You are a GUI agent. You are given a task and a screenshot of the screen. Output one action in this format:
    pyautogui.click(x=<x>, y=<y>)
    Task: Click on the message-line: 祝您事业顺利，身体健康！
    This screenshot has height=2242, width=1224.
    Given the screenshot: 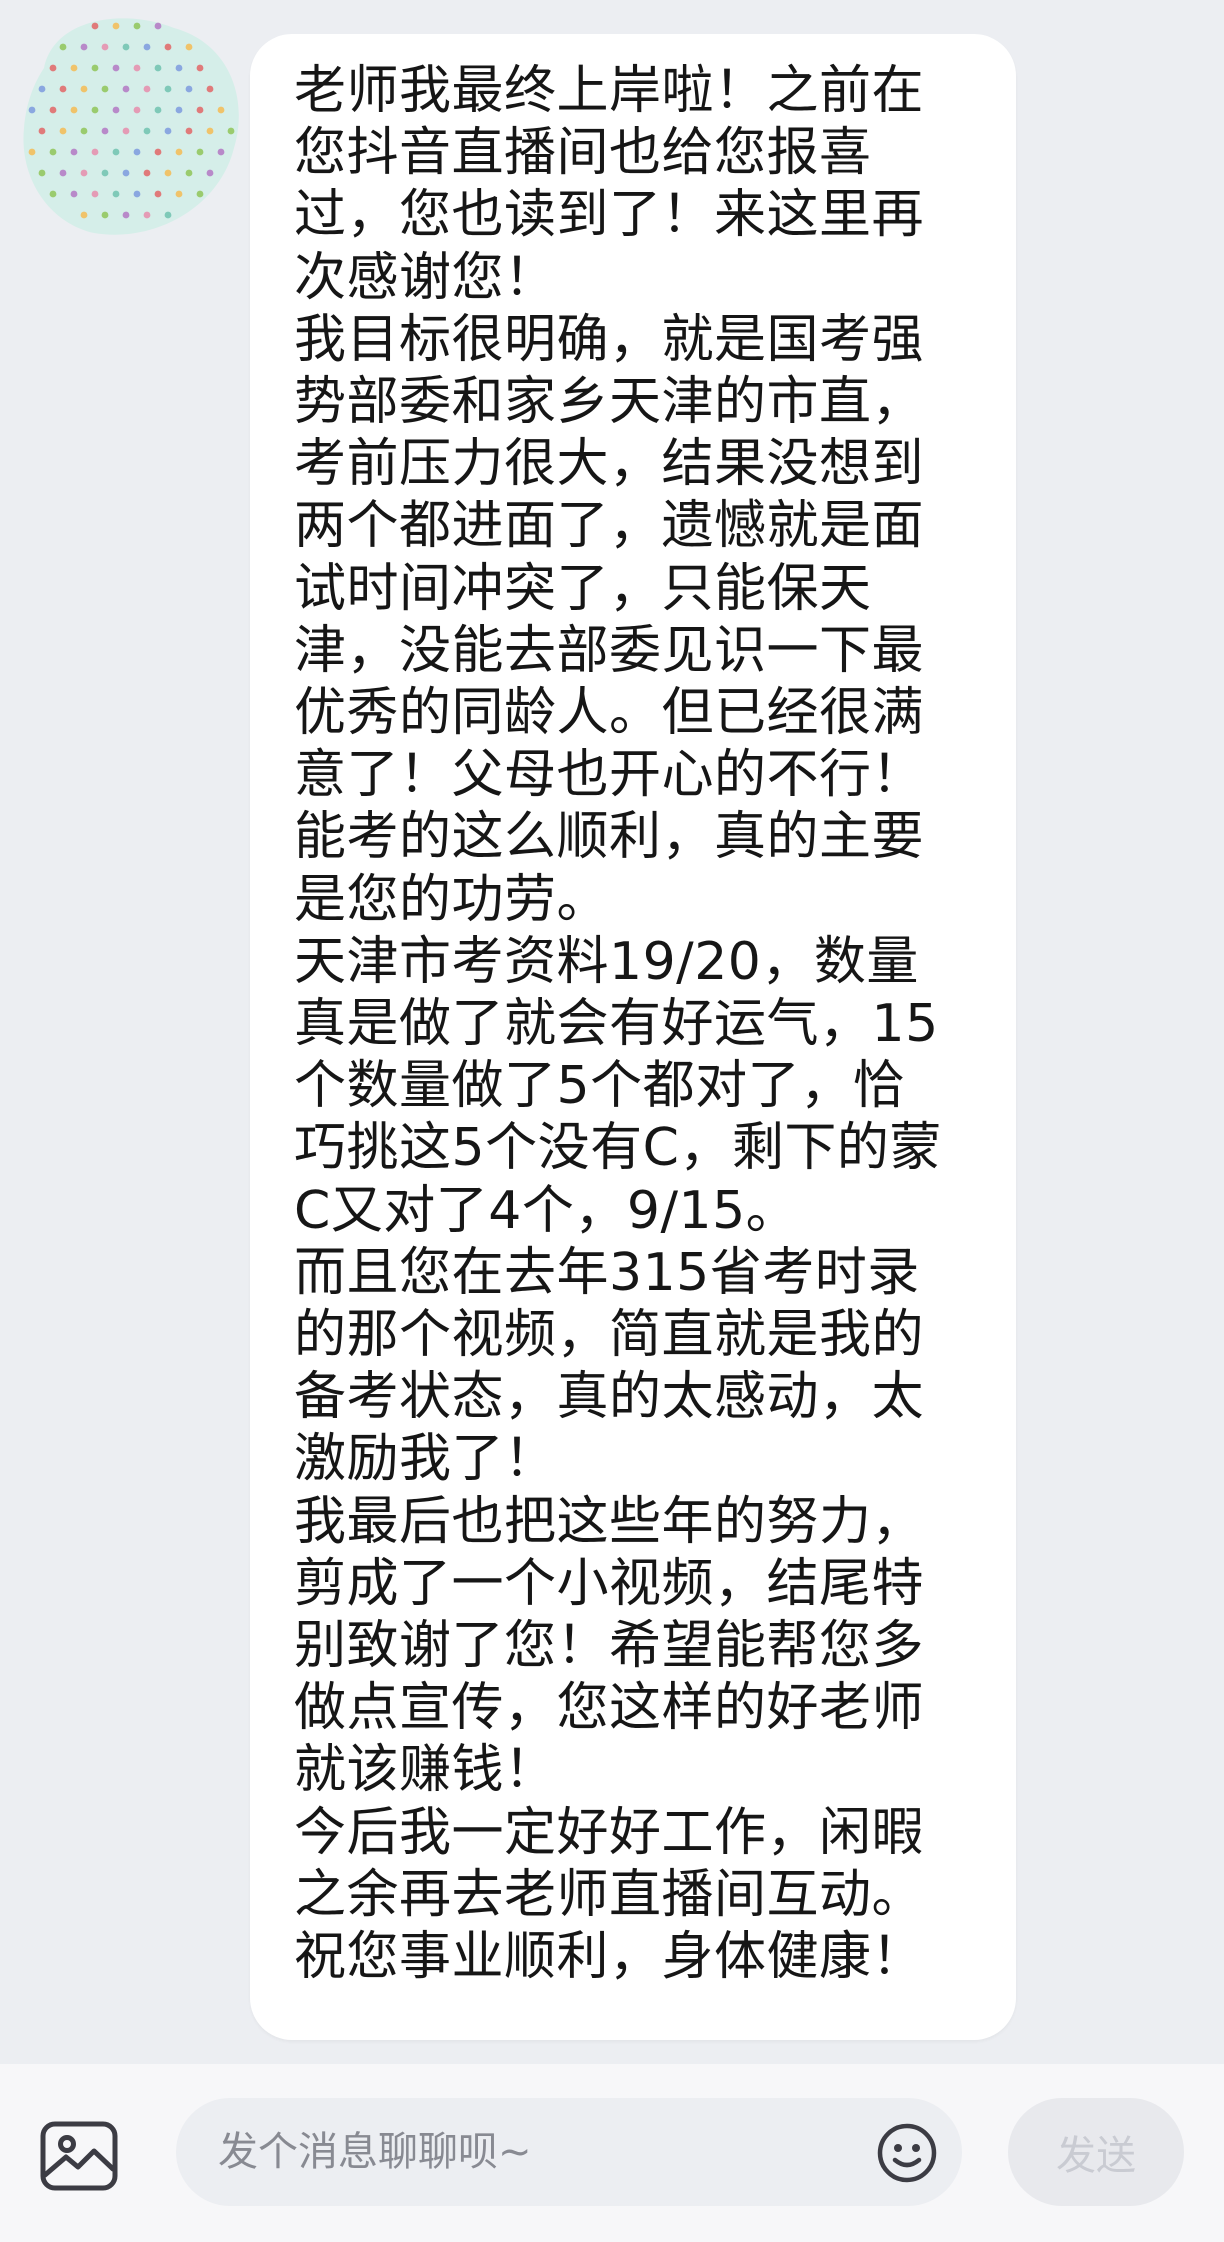 What is the action you would take?
    pyautogui.click(x=609, y=1957)
    